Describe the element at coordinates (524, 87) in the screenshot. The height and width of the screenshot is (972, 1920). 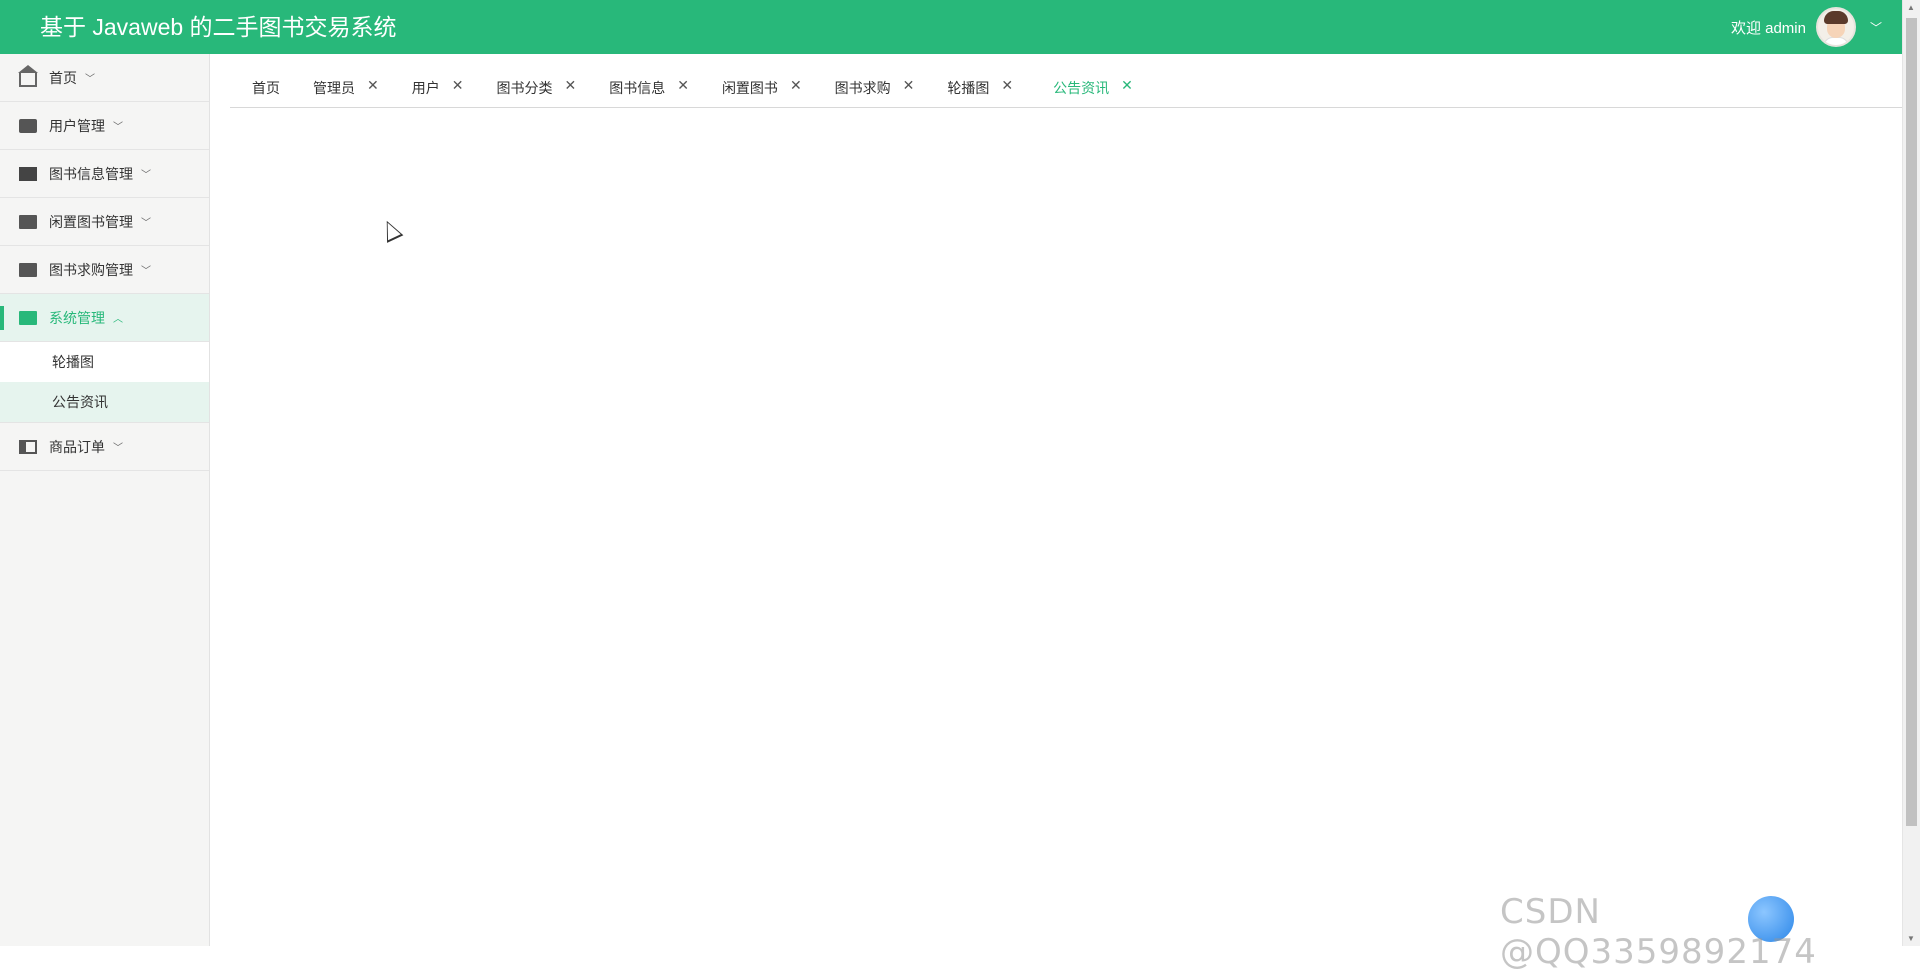
I see `tab-label: 图书分类` at that location.